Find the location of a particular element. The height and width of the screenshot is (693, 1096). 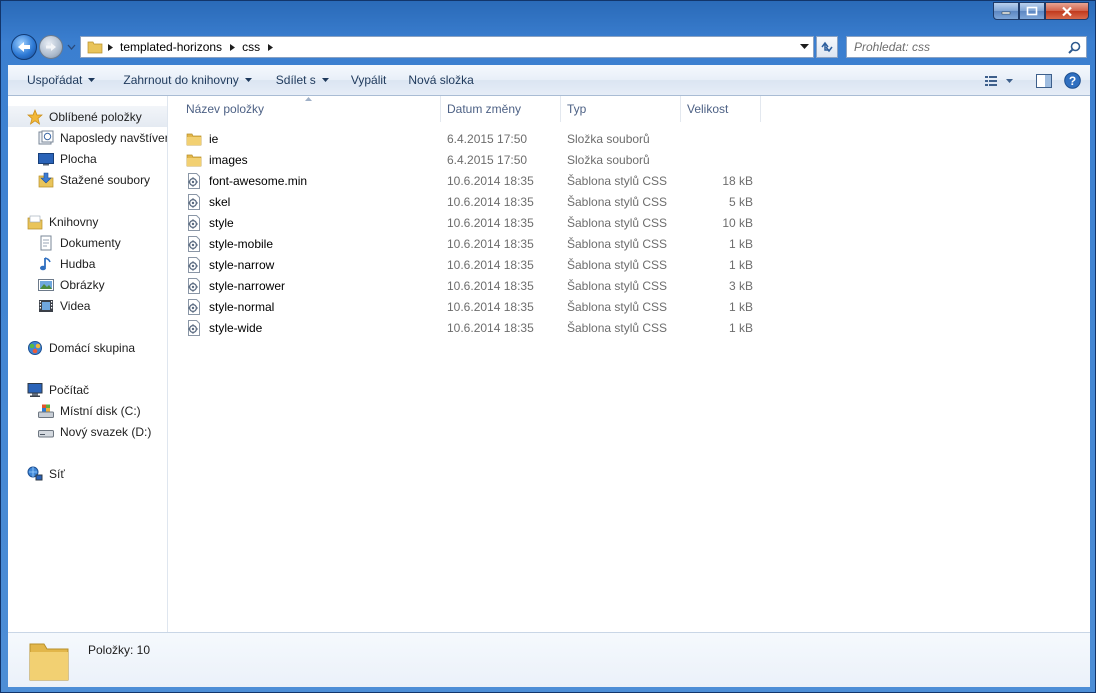

close-icon is located at coordinates (1067, 11).